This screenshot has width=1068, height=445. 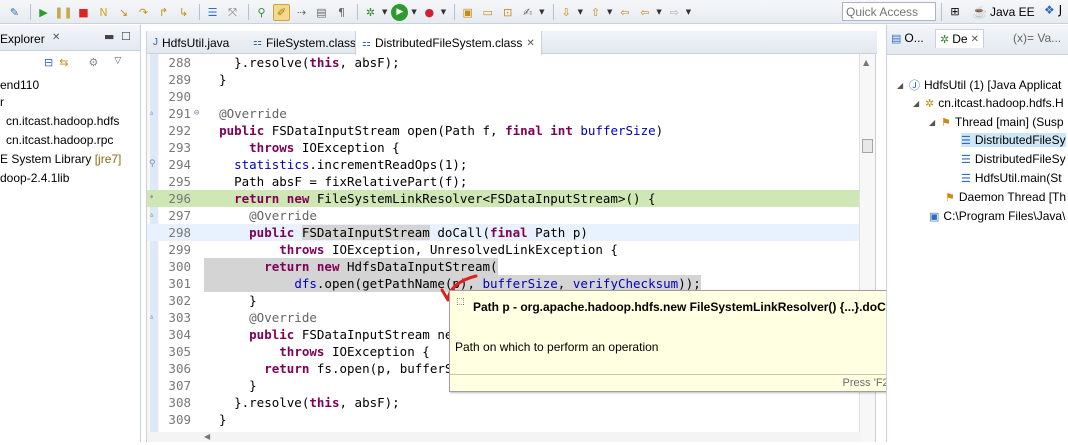 I want to click on fold-collapse-icon: ⊖, so click(x=198, y=113).